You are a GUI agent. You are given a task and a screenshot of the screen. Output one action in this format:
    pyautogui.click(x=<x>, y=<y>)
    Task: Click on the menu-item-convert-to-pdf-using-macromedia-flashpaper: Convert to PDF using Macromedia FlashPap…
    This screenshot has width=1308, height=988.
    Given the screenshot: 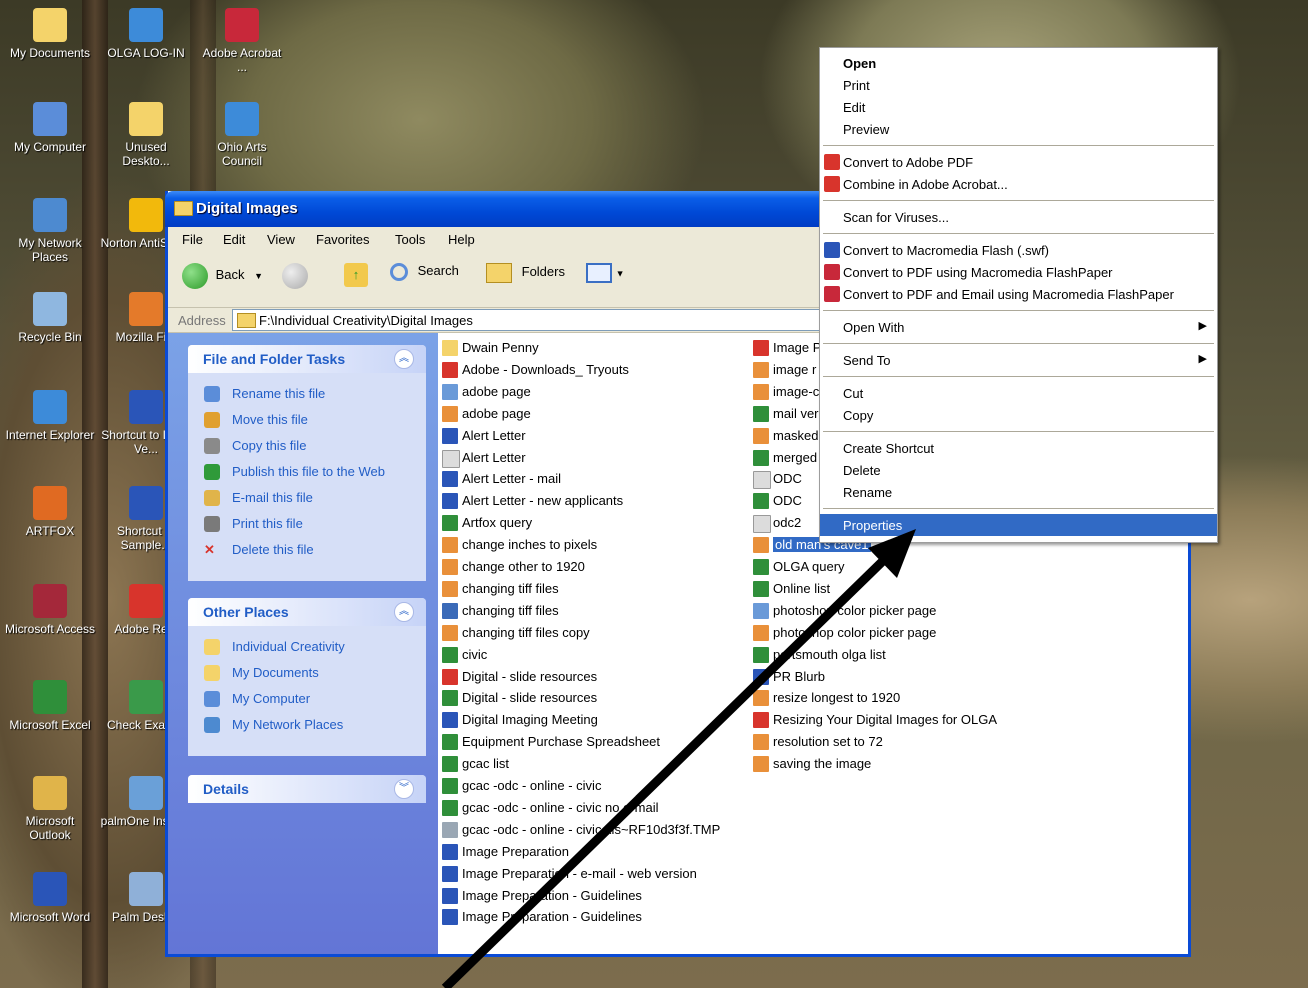 What is the action you would take?
    pyautogui.click(x=1018, y=272)
    